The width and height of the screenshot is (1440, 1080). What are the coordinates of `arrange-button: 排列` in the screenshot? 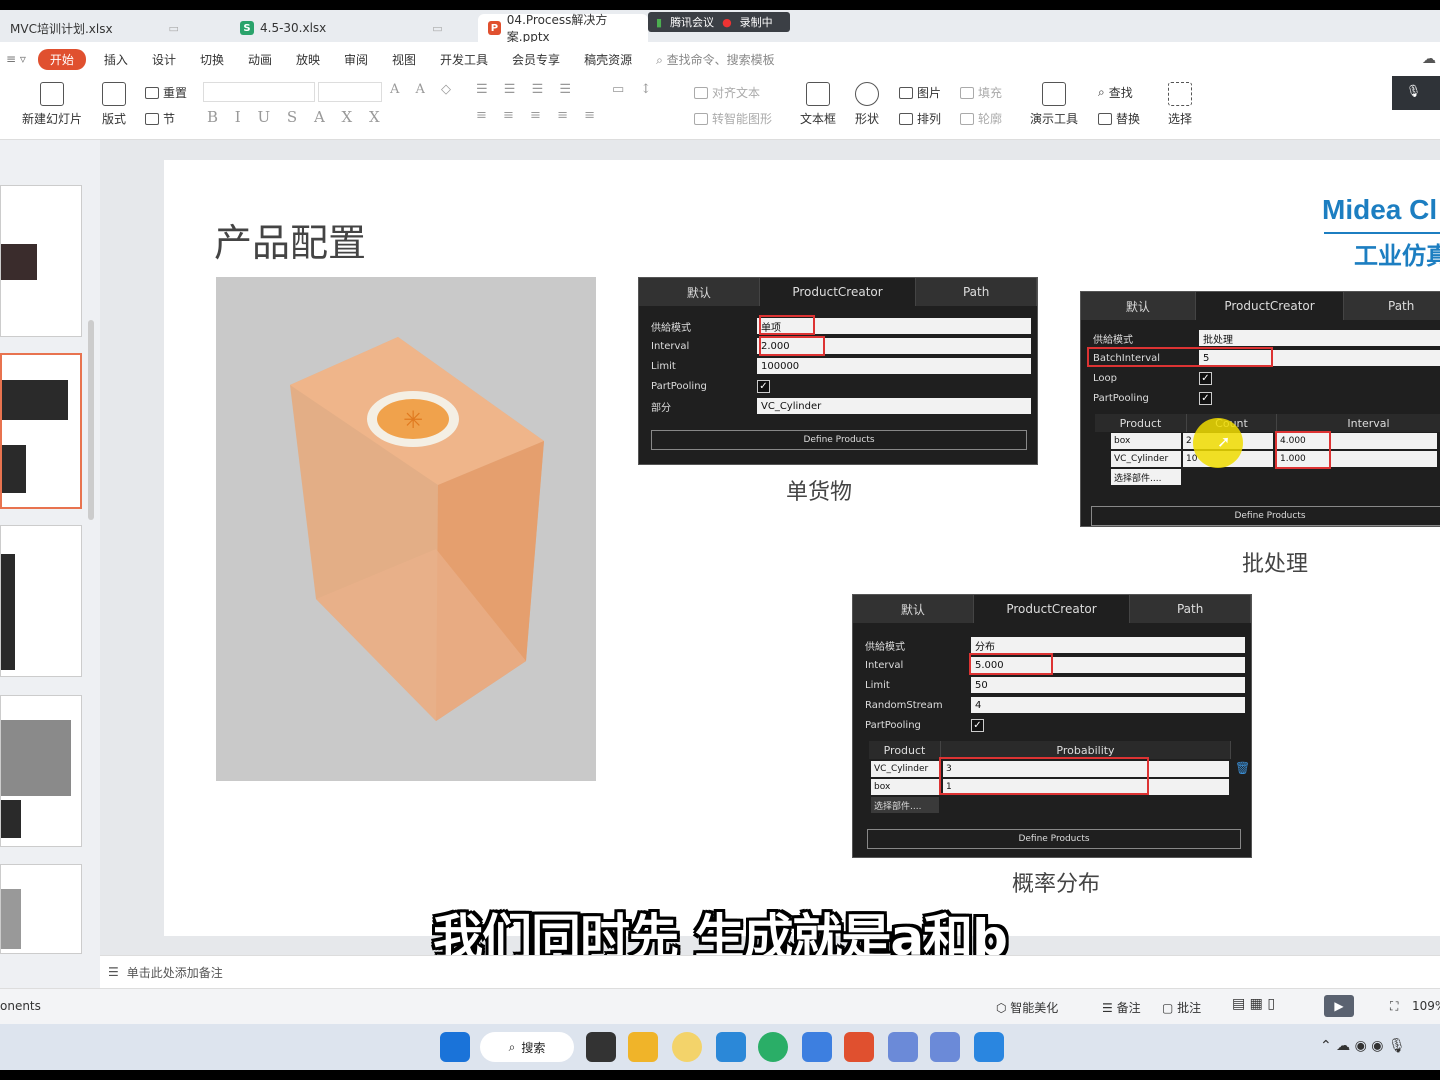 It's located at (920, 118).